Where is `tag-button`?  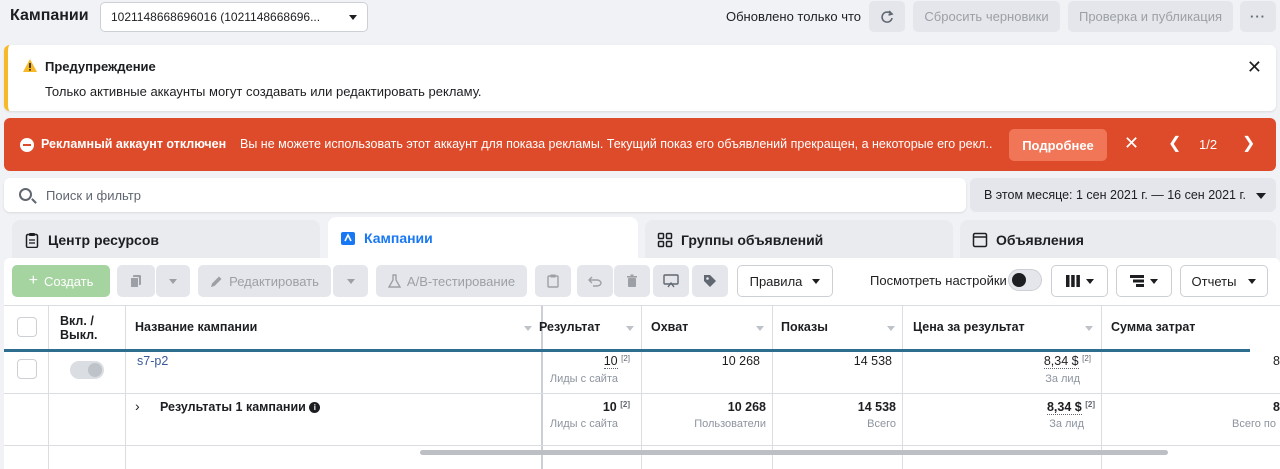
tag-button is located at coordinates (710, 281).